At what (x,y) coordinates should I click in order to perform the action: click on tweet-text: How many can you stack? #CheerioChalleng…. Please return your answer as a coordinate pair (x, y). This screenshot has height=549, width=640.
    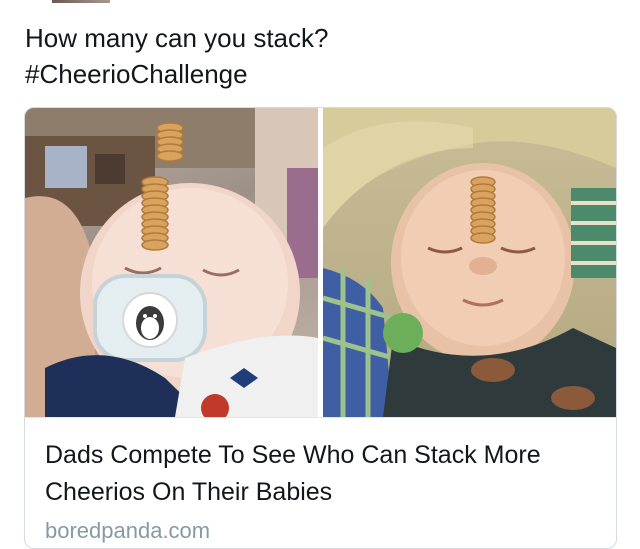
    Looking at the image, I should click on (320, 56).